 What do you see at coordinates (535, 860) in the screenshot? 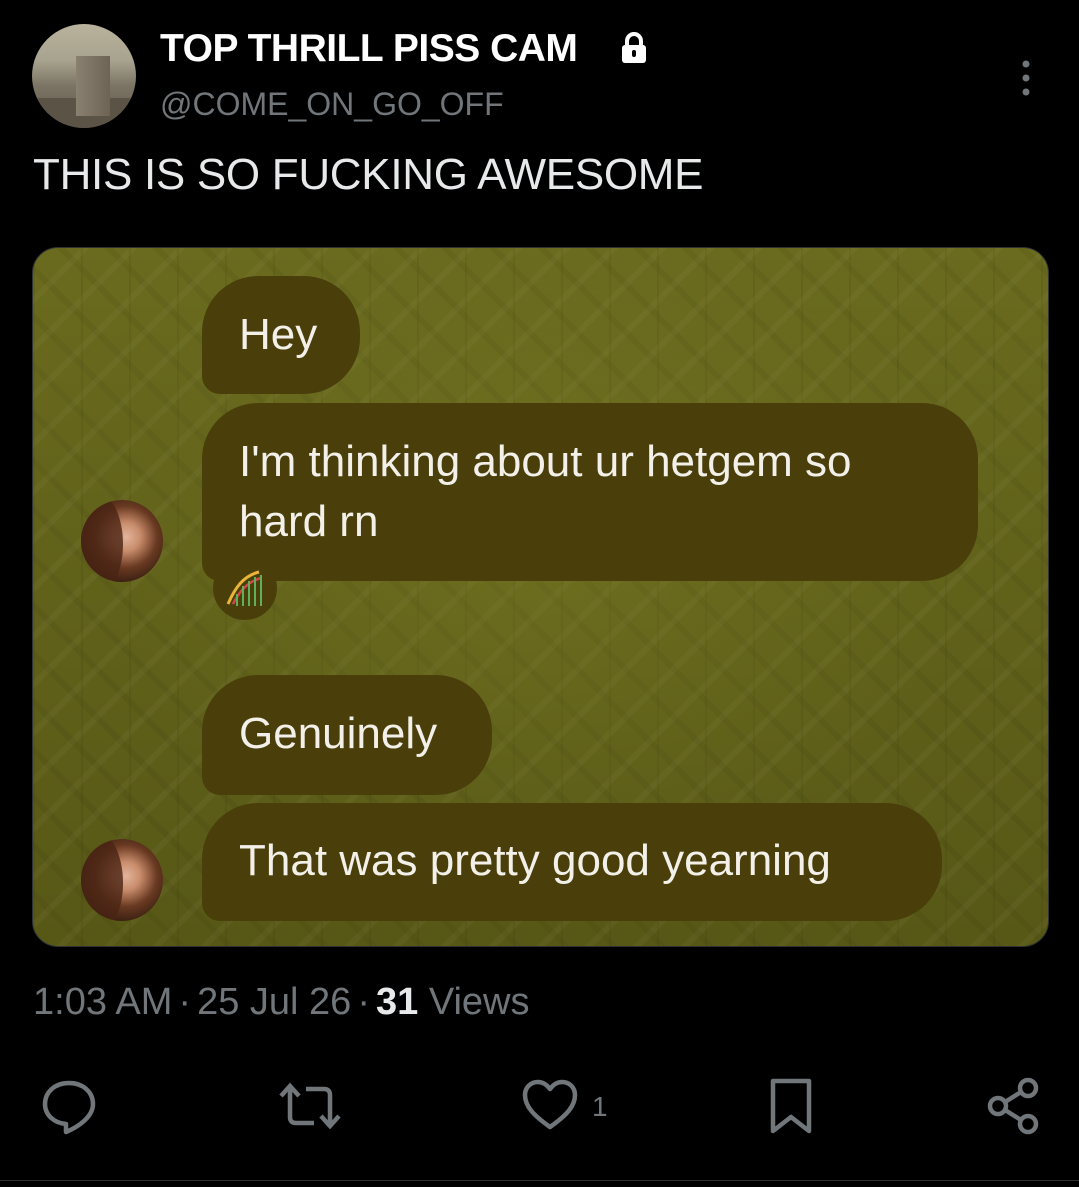
I see `message-text: That was pretty good yearning` at bounding box center [535, 860].